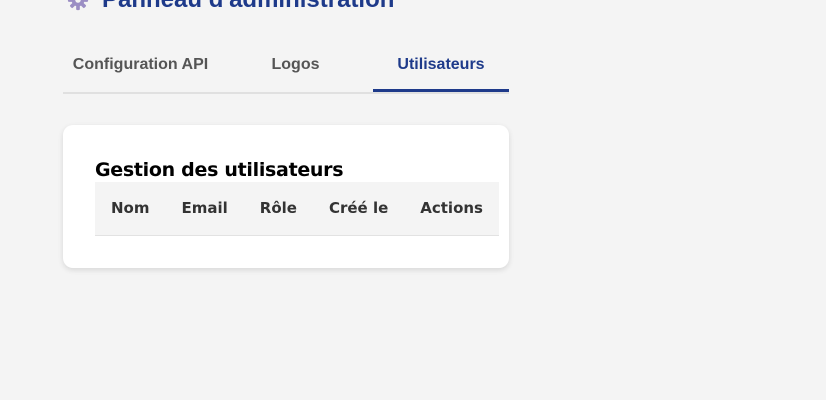 The width and height of the screenshot is (826, 400). I want to click on users-table: Nom Email Rôle Créé le Actions, so click(297, 209).